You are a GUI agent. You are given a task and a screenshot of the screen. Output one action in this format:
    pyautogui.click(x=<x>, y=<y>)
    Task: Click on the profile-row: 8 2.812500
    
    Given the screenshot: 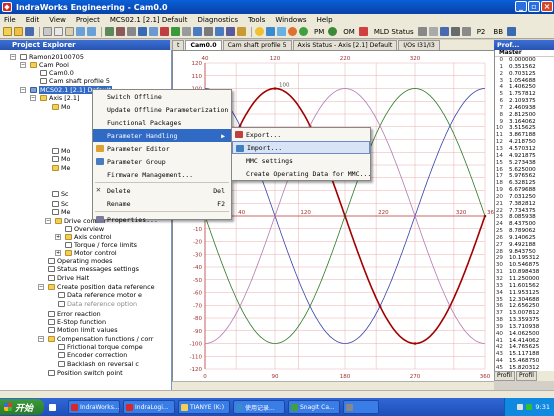 What is the action you would take?
    pyautogui.click(x=524, y=115)
    